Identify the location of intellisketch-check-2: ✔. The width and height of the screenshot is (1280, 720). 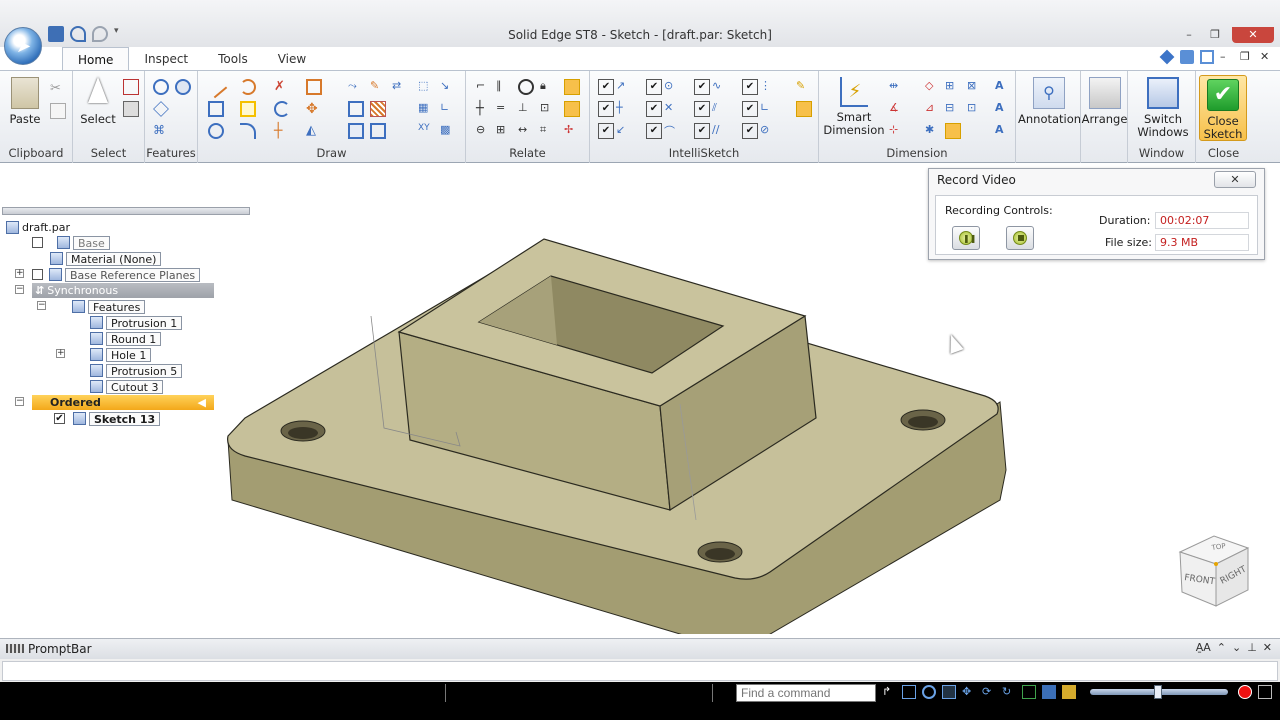
(654, 87).